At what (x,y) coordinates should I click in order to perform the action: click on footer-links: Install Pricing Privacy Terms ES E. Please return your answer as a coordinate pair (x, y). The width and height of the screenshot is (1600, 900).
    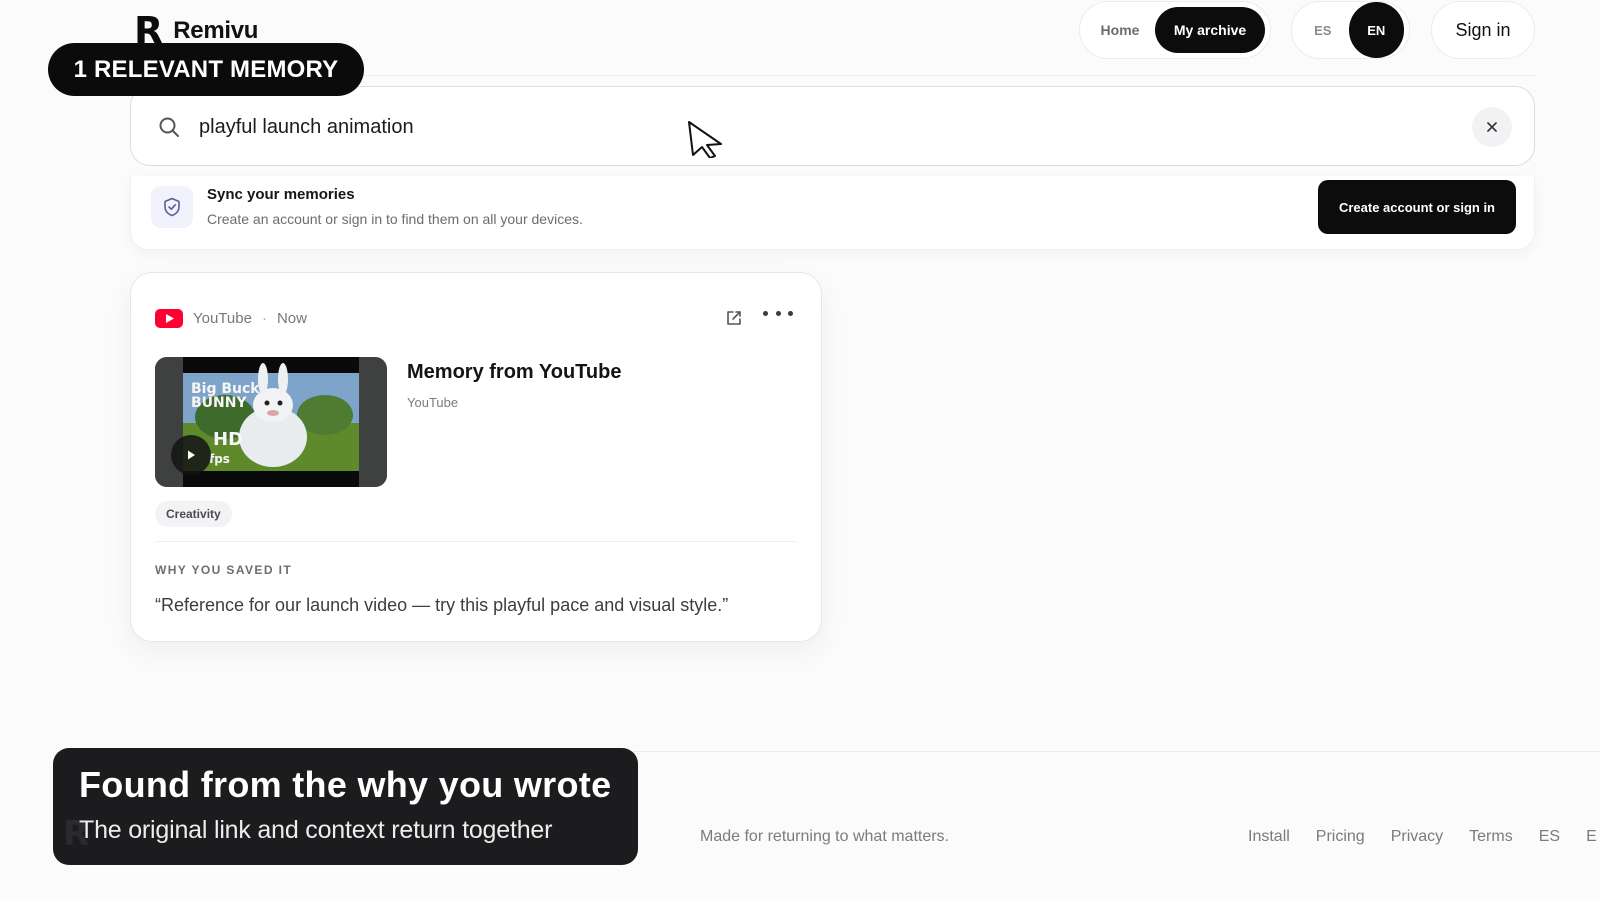
    Looking at the image, I should click on (1422, 837).